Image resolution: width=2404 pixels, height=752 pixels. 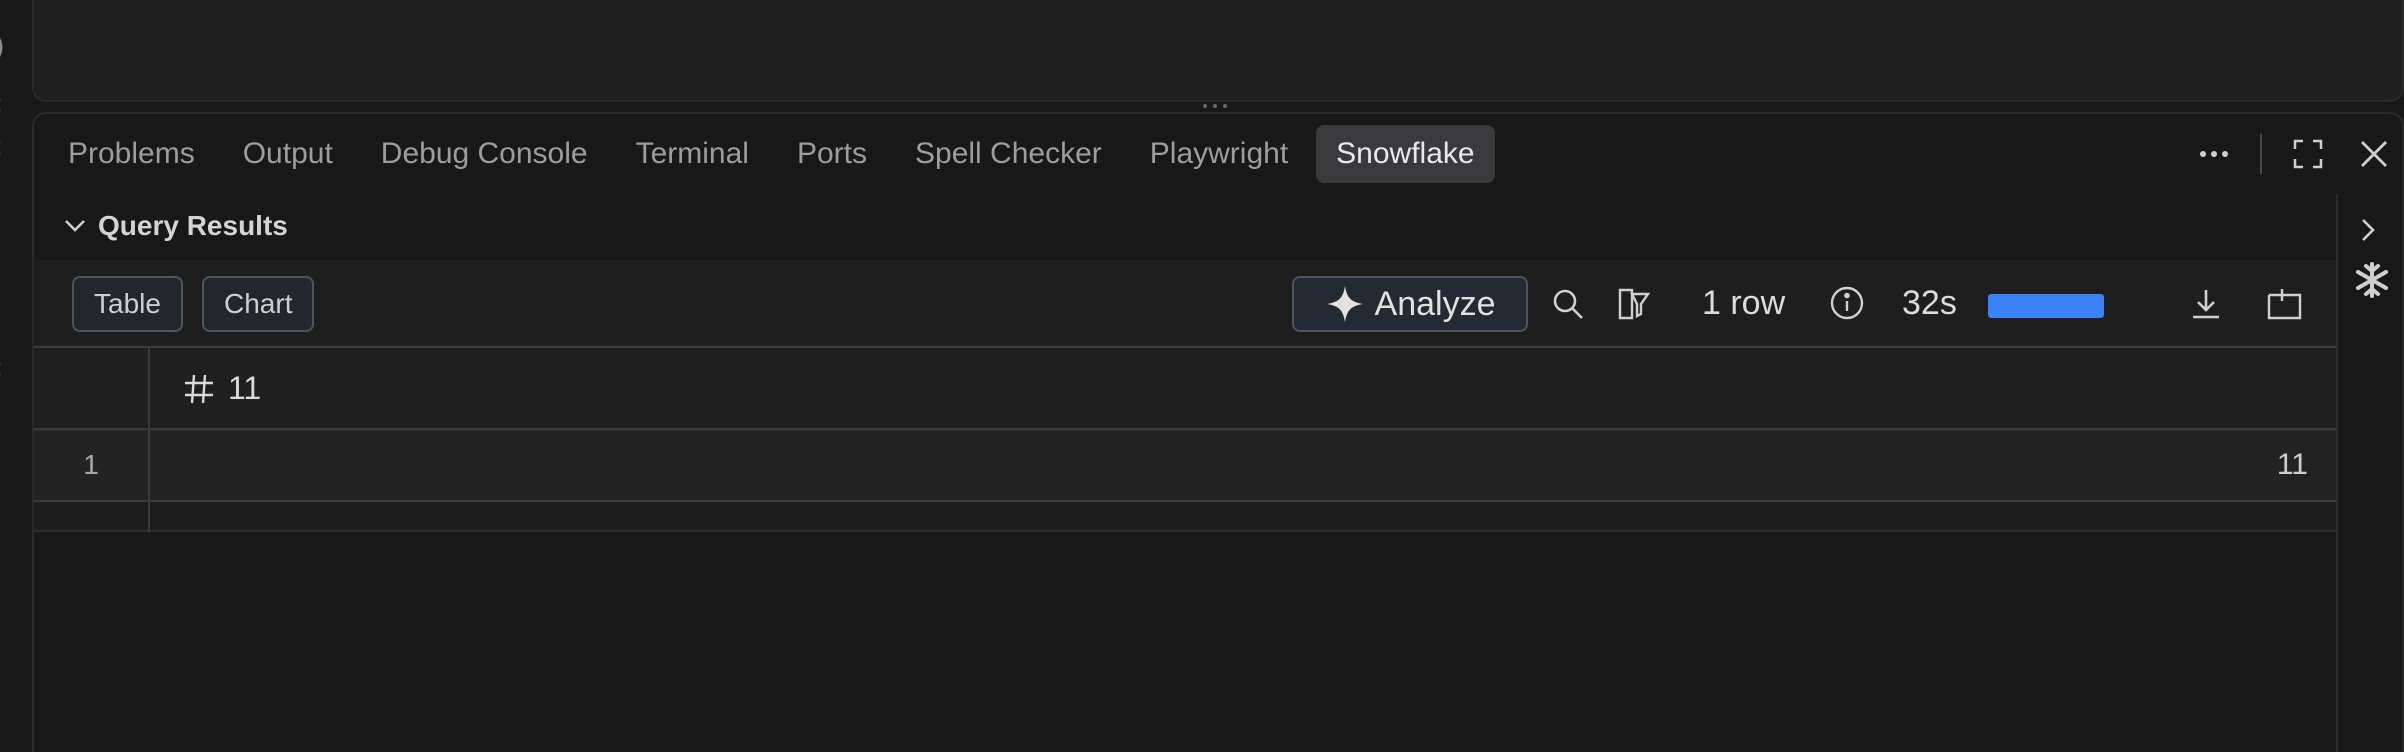 I want to click on panel-actions, so click(x=2298, y=154).